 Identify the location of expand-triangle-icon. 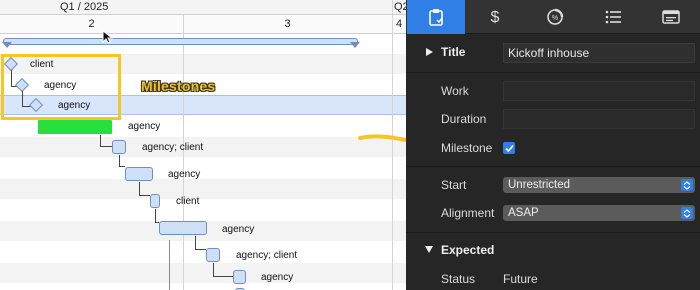
(429, 249).